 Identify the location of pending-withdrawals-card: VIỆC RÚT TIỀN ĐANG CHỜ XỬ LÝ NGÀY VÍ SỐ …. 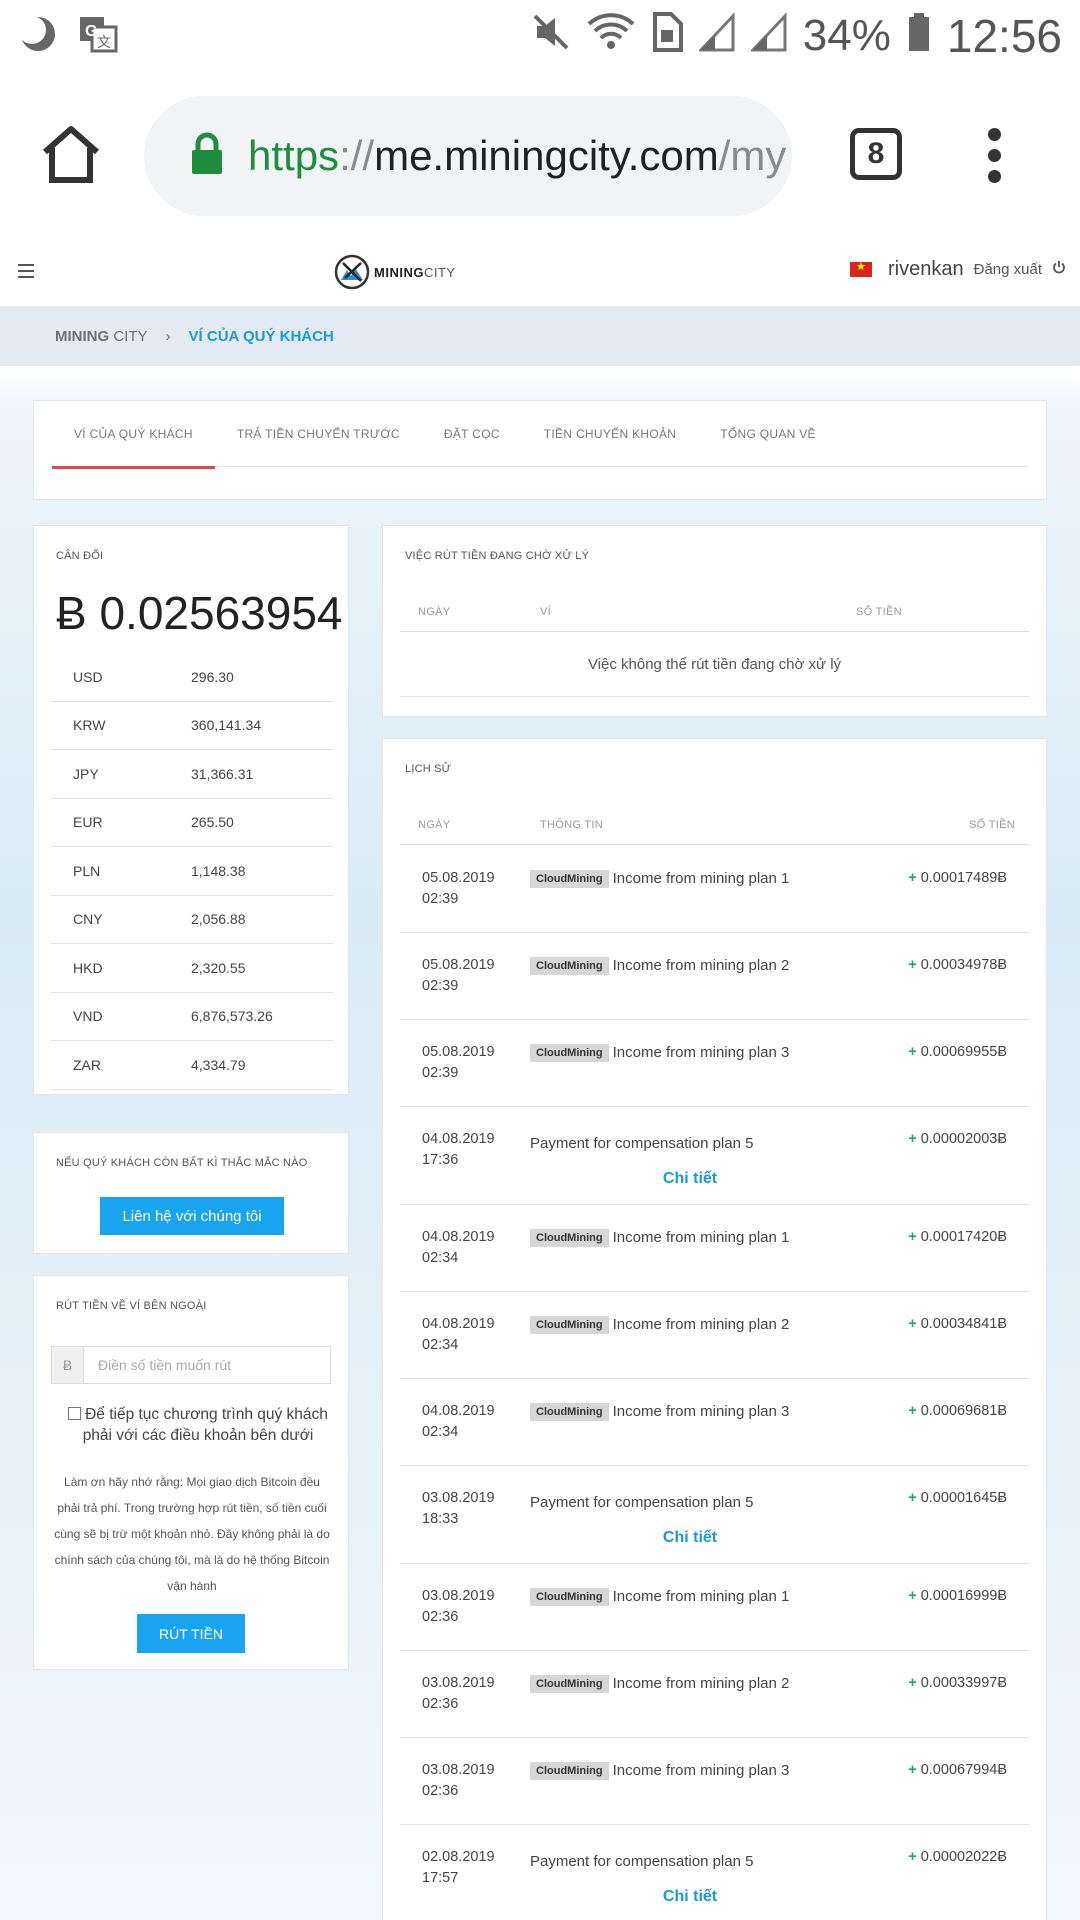
(714, 621).